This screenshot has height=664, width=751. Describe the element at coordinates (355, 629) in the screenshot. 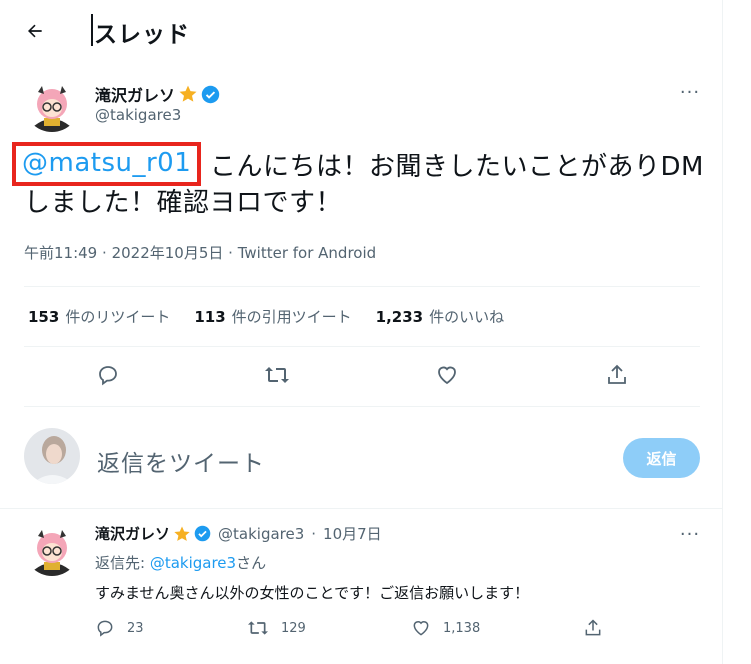

I see `reply-actions: 23 129 1,138` at that location.